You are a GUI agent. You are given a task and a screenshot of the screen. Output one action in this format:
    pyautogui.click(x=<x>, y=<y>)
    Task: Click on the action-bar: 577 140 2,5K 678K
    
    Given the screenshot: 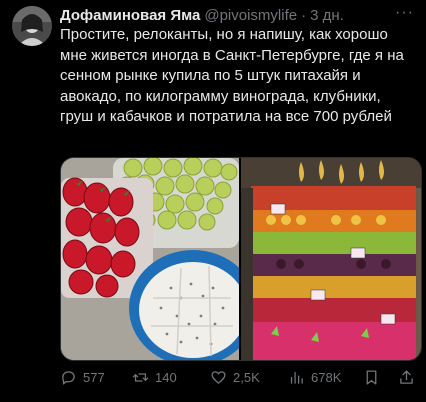 What is the action you would take?
    pyautogui.click(x=240, y=377)
    